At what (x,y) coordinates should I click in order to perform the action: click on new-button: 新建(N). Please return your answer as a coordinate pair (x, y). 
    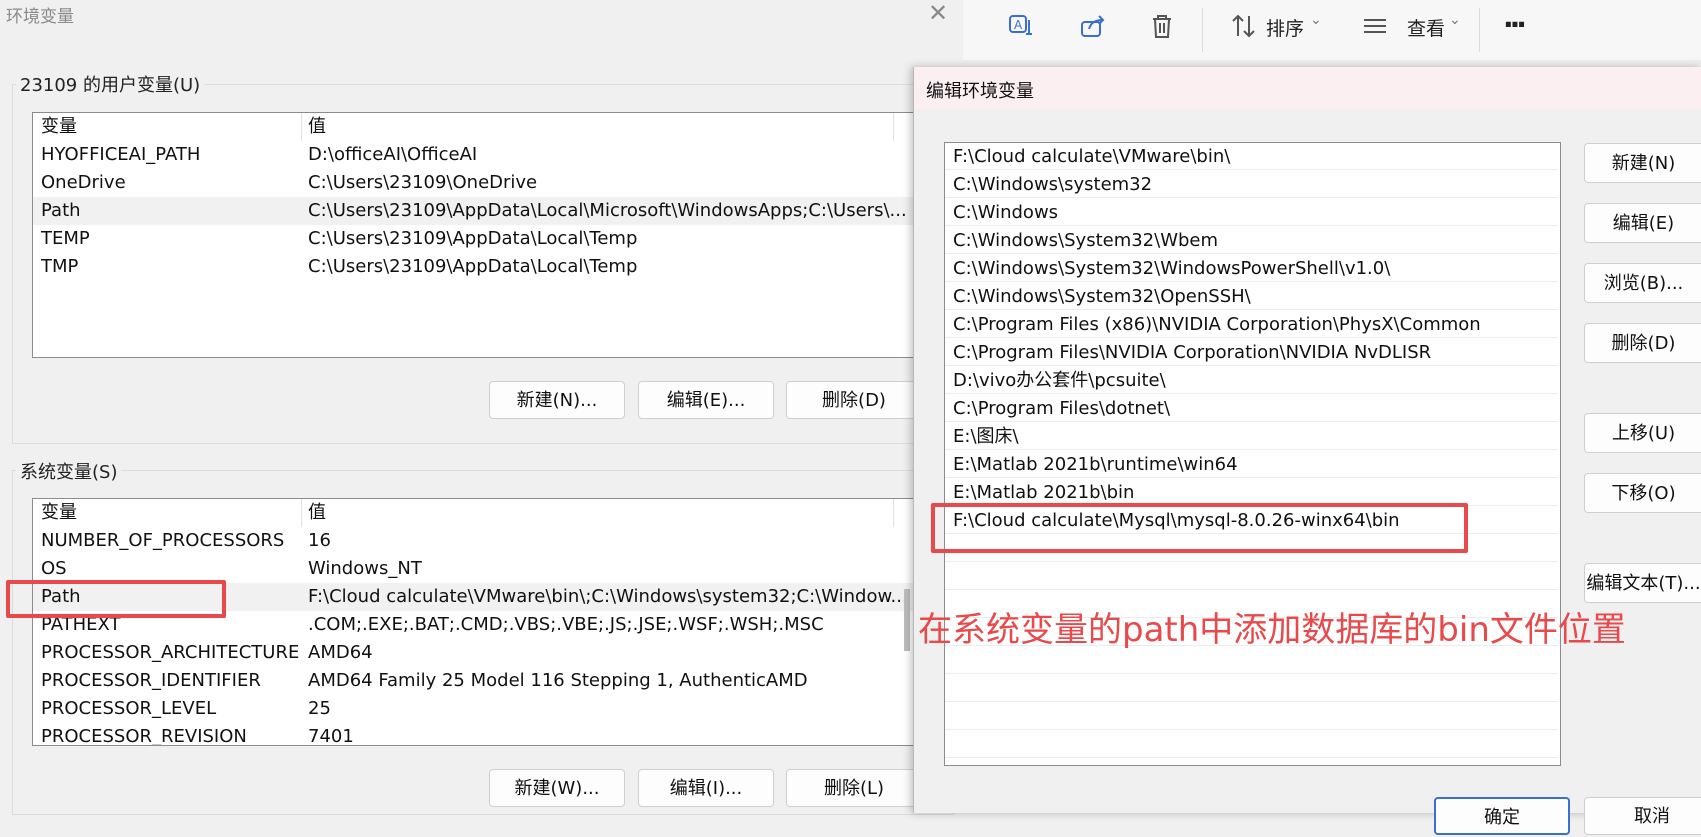
    Looking at the image, I should click on (1642, 163).